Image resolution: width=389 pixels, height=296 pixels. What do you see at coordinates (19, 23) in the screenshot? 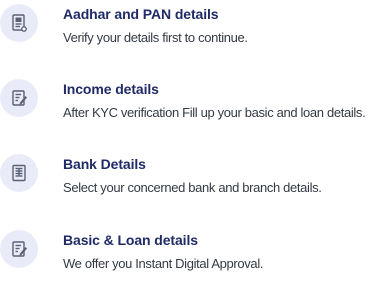
I see `id-document-icon` at bounding box center [19, 23].